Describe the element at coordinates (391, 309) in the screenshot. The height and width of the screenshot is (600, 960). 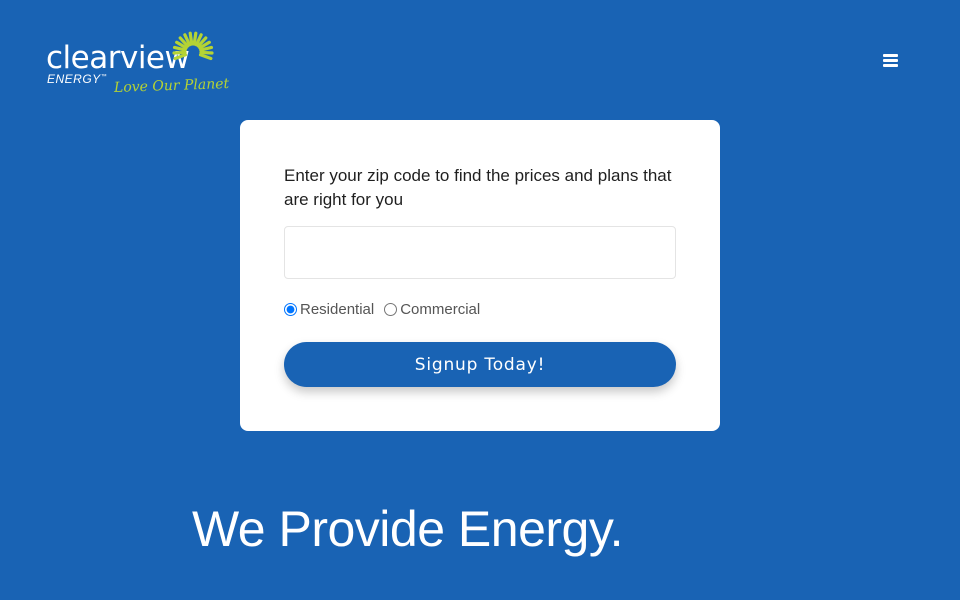
I see `commercial-radio` at that location.